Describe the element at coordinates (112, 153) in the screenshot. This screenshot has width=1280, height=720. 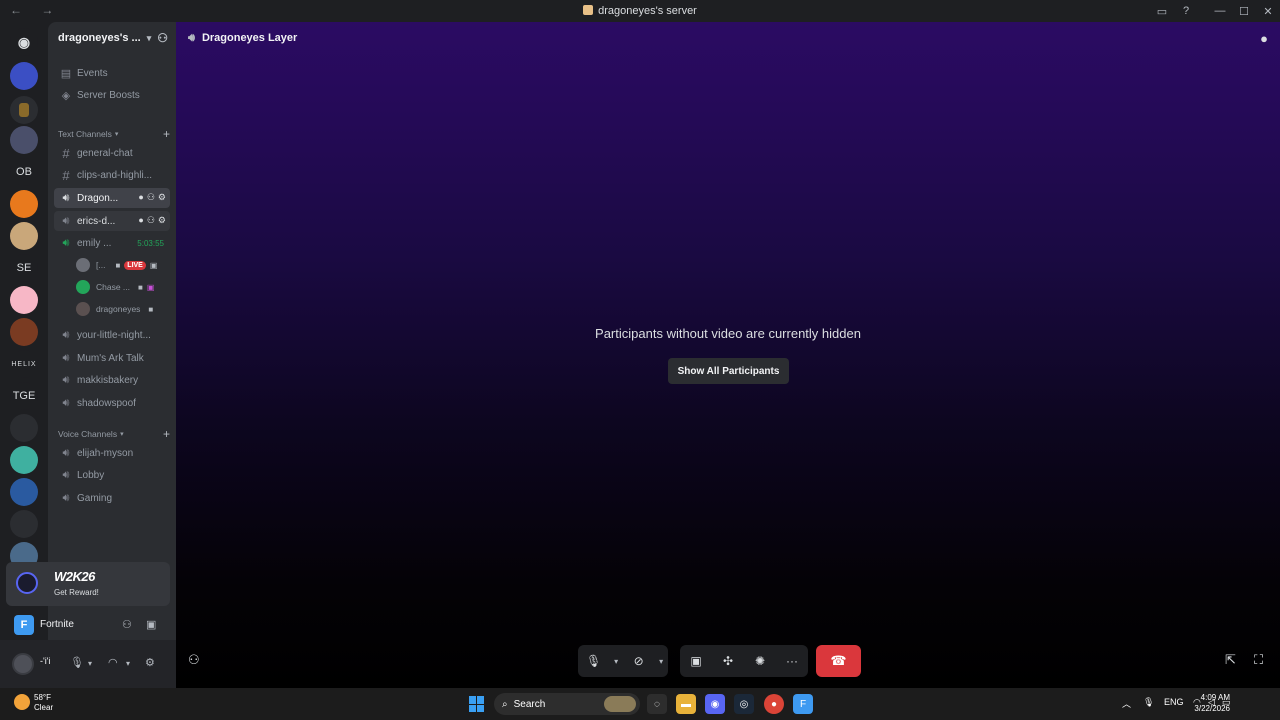
I see `channel-general-chat: # general-chat` at that location.